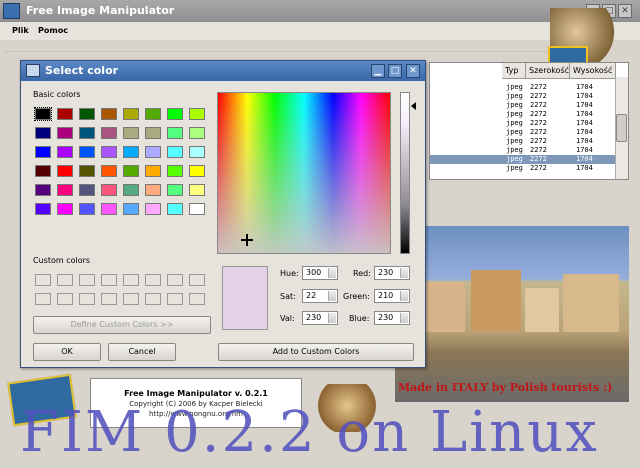 The width and height of the screenshot is (640, 468). I want to click on maximize-icon: □, so click(395, 71).